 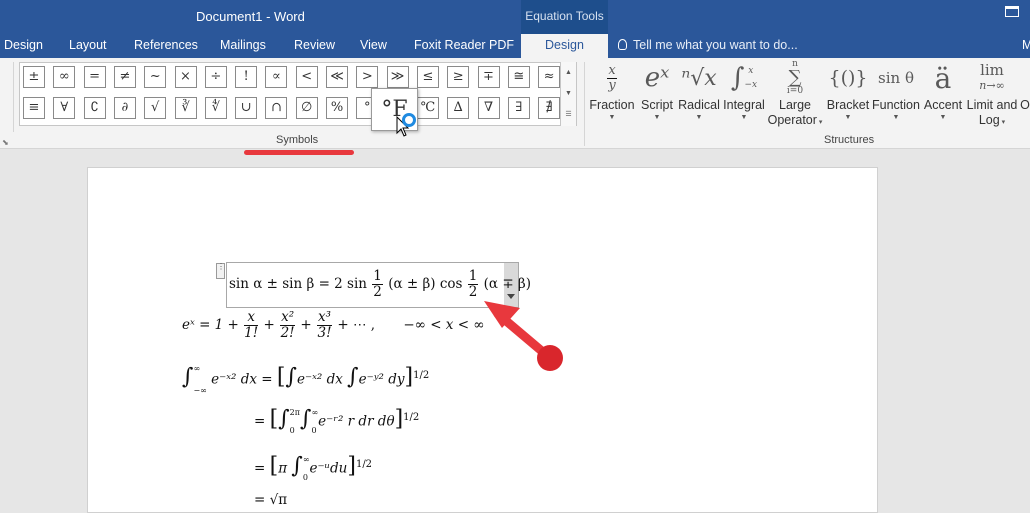 I want to click on accent-label: Accent, so click(x=943, y=105).